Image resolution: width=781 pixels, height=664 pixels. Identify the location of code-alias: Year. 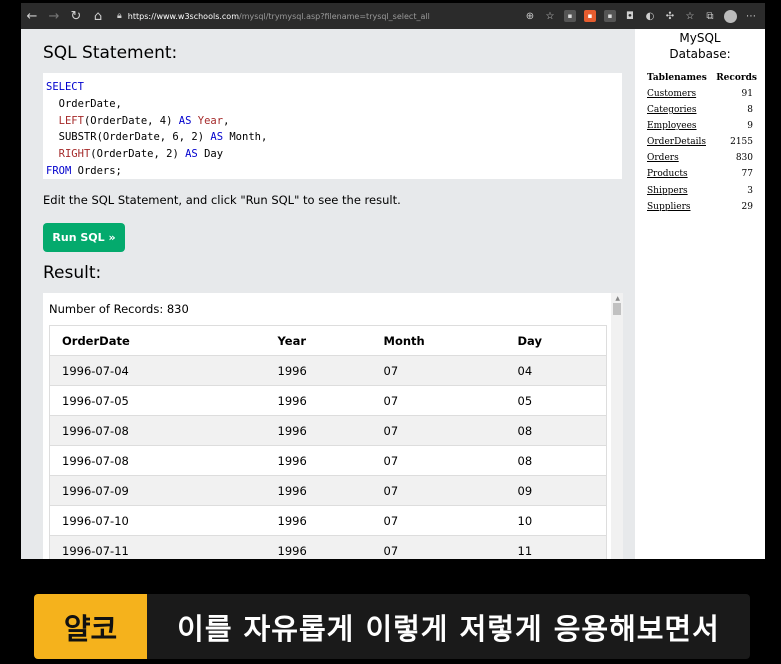
(210, 120).